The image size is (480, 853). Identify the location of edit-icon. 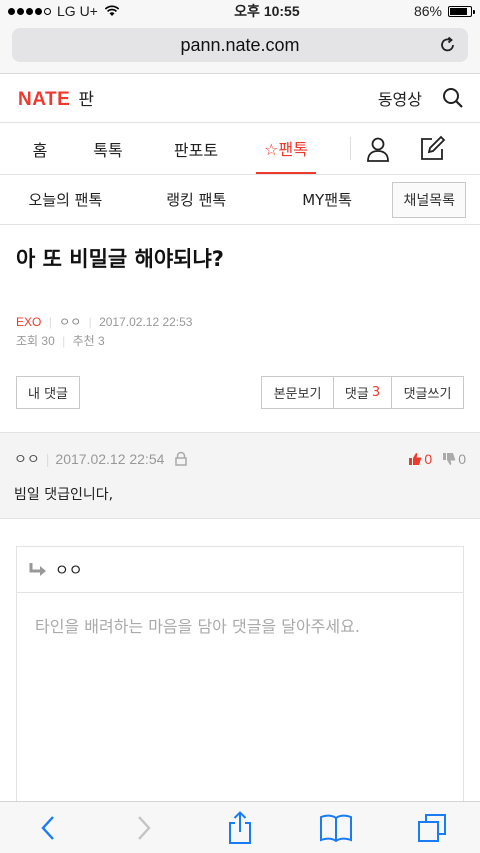
(433, 147).